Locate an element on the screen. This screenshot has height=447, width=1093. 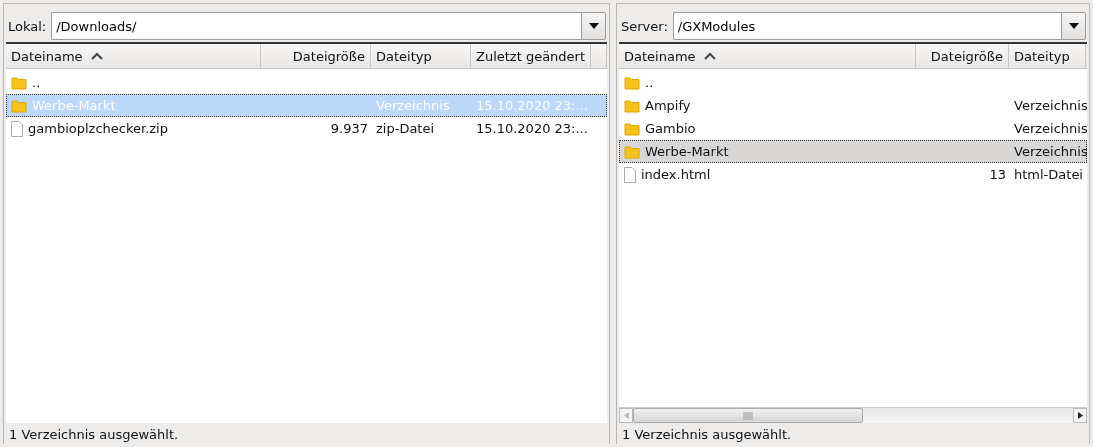
grip-icon is located at coordinates (748, 415).